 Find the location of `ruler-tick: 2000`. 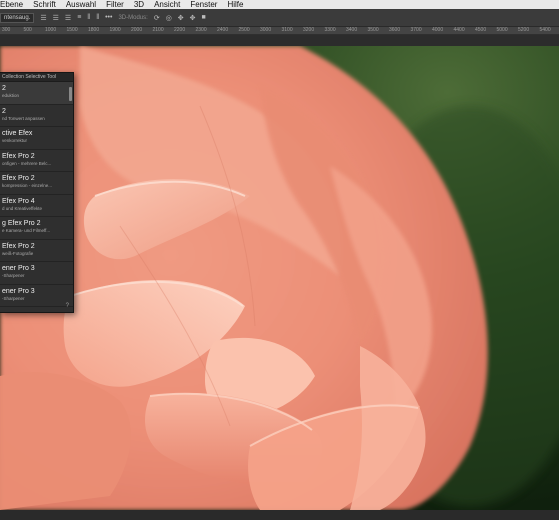

ruler-tick: 2000 is located at coordinates (137, 30).